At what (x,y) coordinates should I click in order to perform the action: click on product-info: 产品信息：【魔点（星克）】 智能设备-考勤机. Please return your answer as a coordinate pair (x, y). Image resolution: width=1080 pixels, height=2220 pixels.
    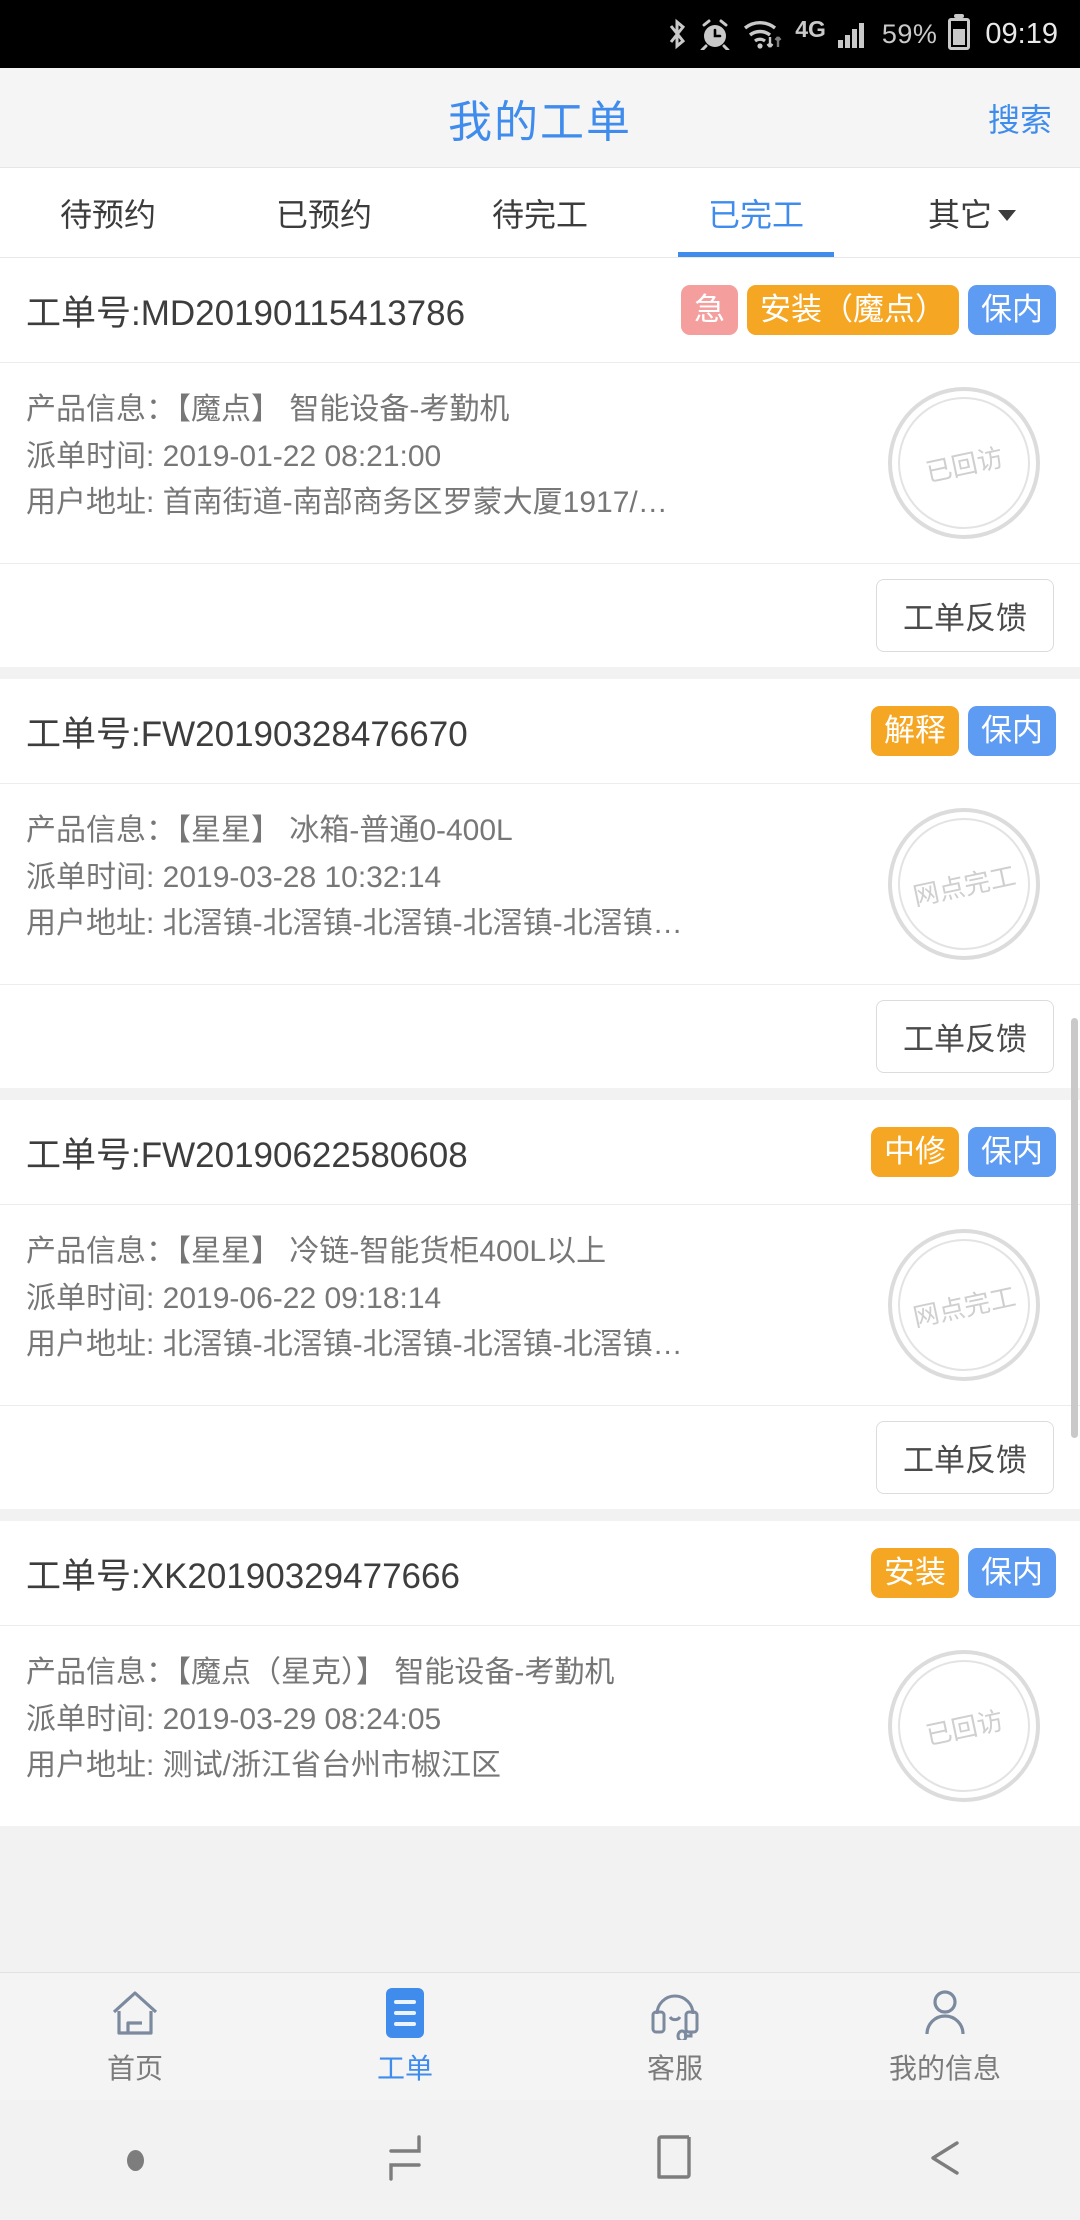
    Looking at the image, I should click on (320, 1672).